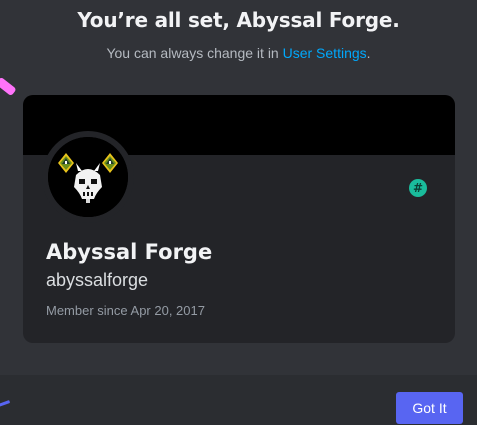 The width and height of the screenshot is (477, 425). I want to click on avatar, so click(88, 177).